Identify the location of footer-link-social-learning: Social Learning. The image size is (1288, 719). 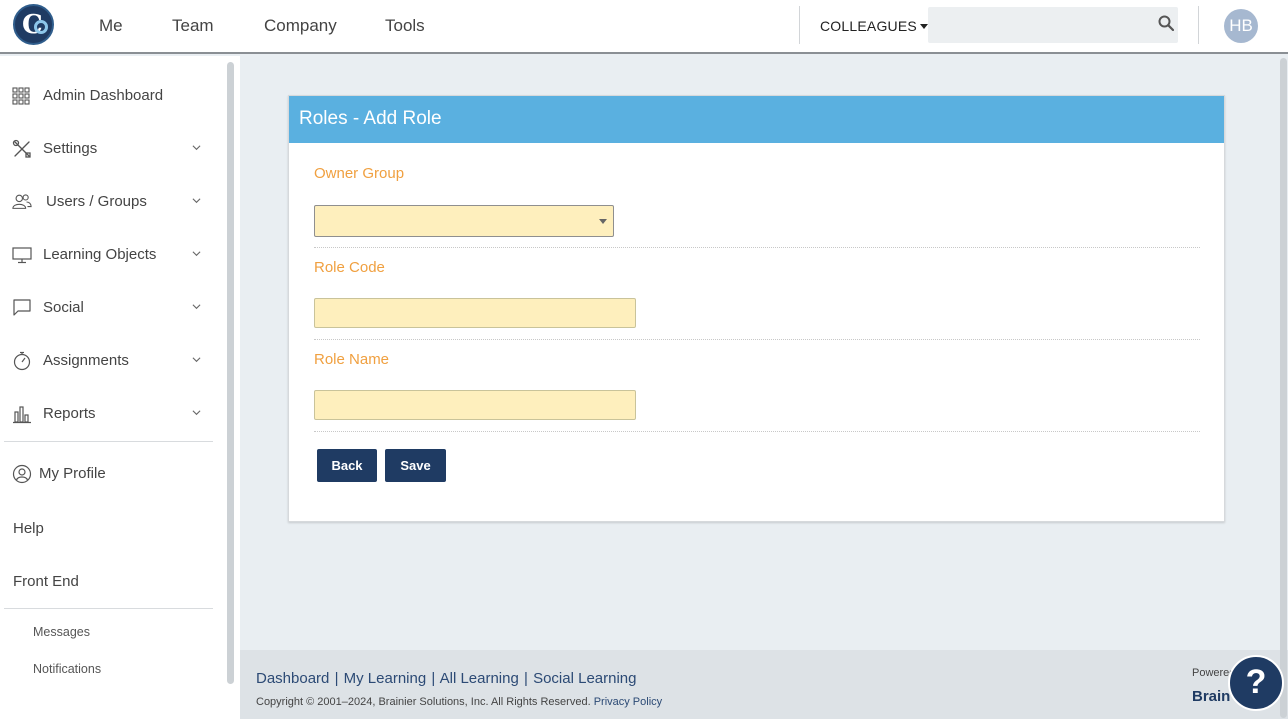
(584, 678).